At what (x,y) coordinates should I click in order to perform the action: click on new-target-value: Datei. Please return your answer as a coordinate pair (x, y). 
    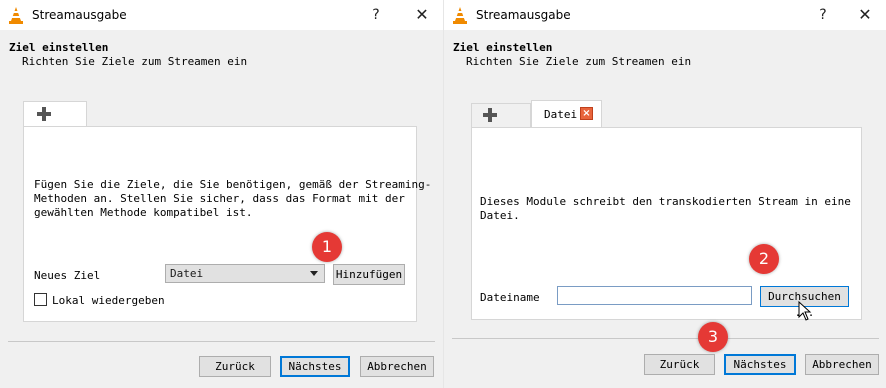
    Looking at the image, I should click on (187, 273).